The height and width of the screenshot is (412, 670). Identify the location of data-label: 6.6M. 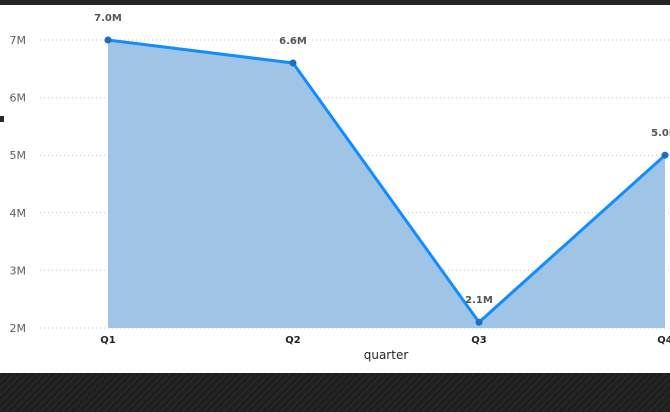
(293, 41).